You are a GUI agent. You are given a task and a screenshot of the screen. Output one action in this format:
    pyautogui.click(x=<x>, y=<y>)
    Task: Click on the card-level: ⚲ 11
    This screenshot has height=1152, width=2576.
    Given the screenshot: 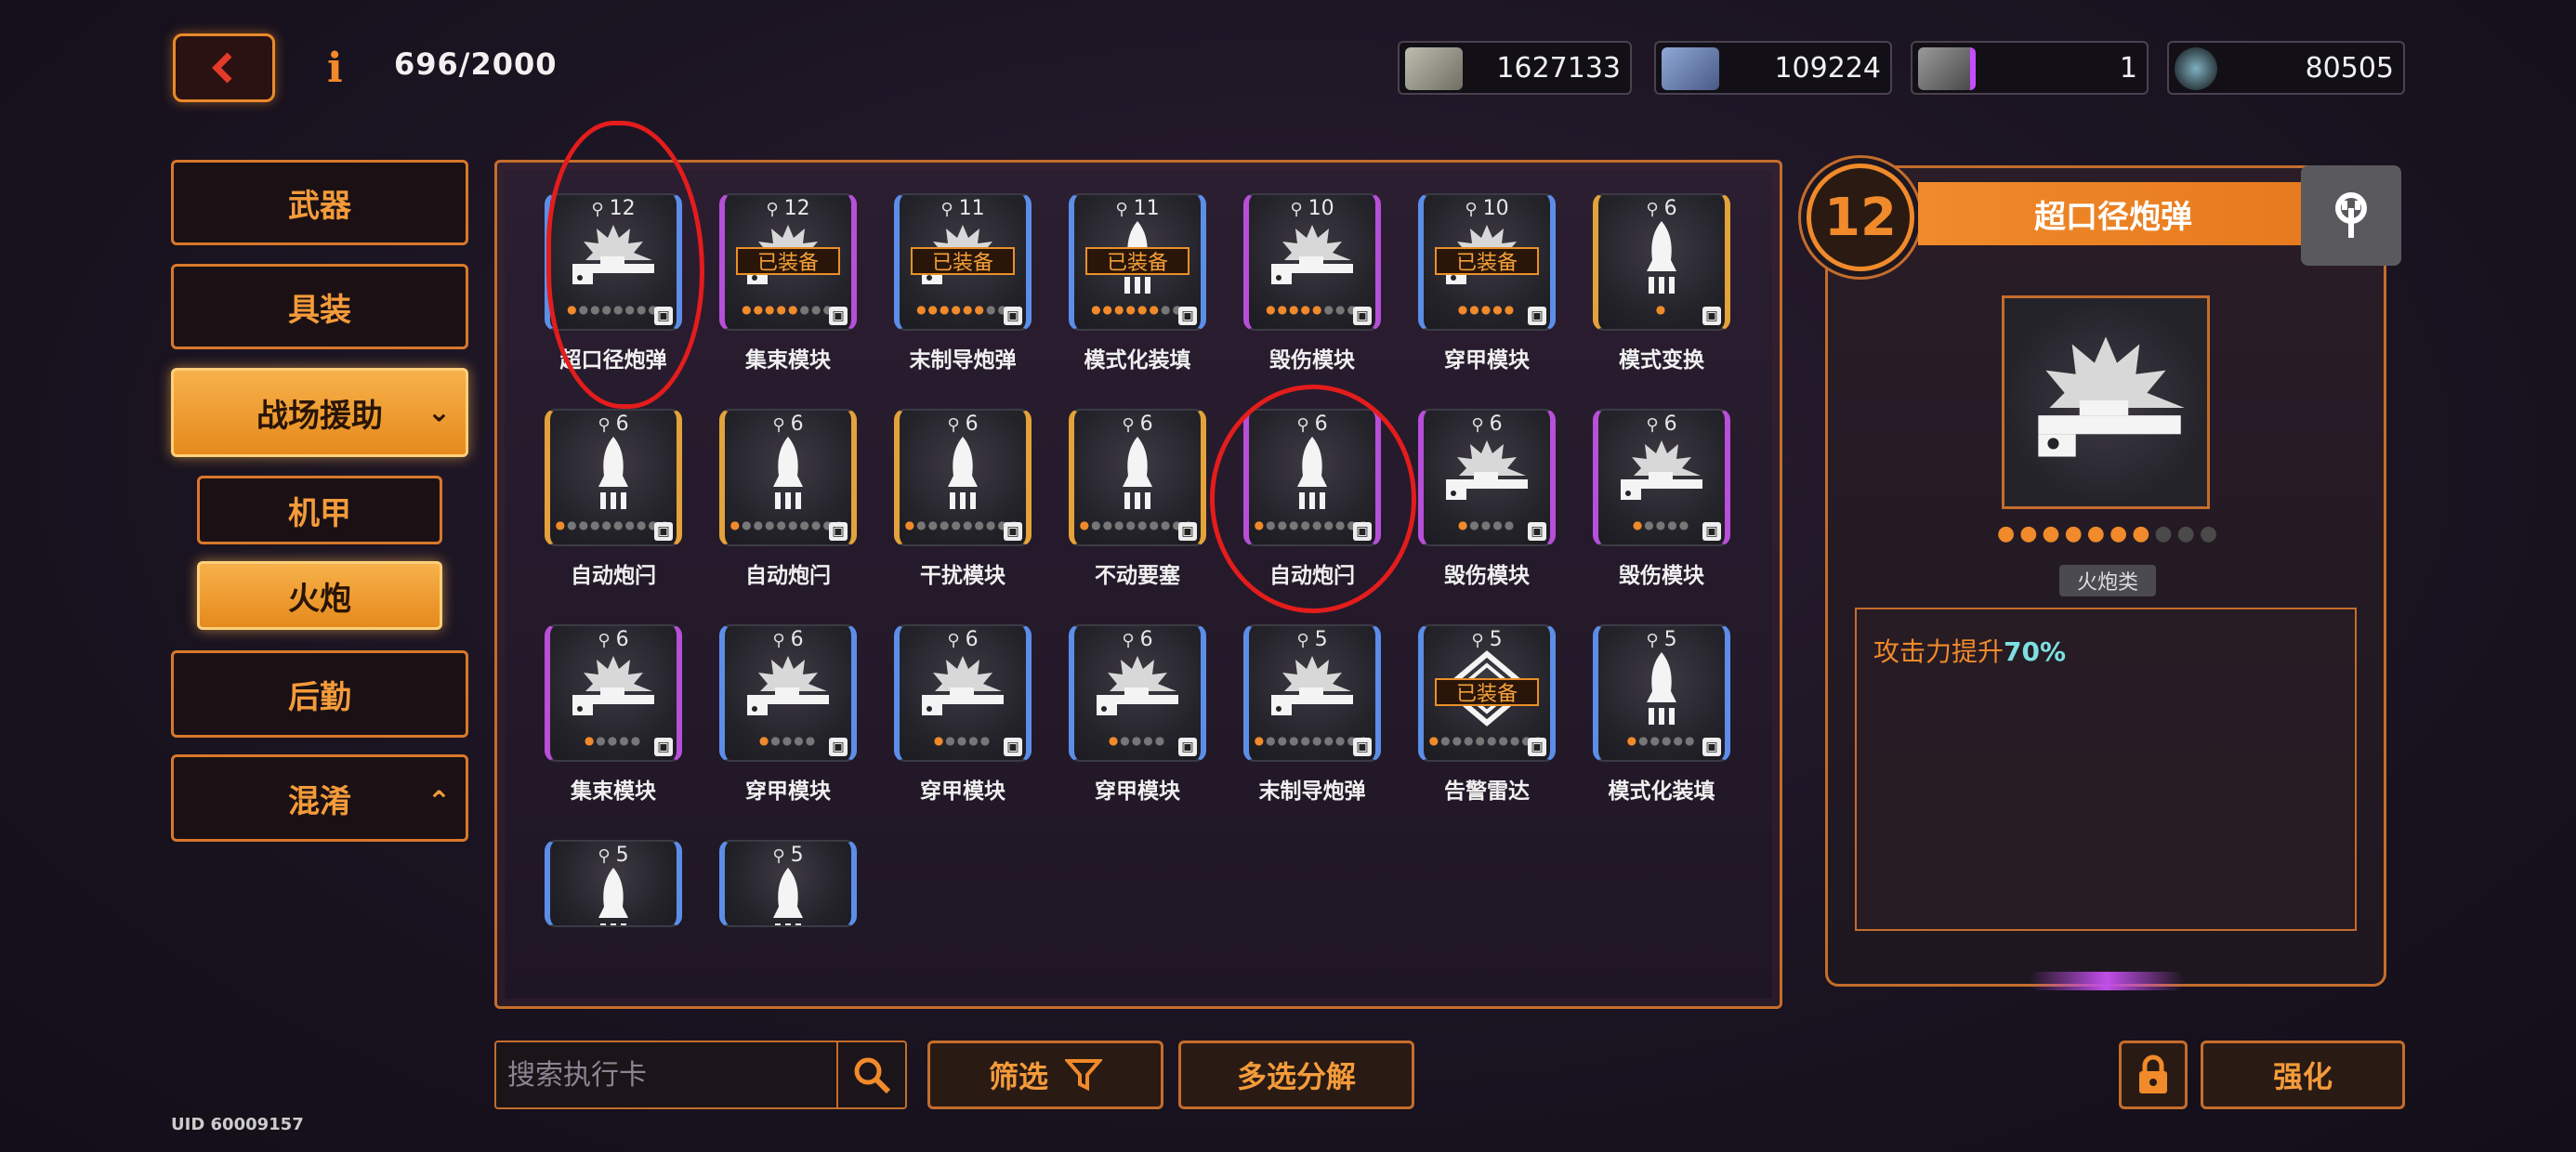 What is the action you would take?
    pyautogui.click(x=1137, y=208)
    